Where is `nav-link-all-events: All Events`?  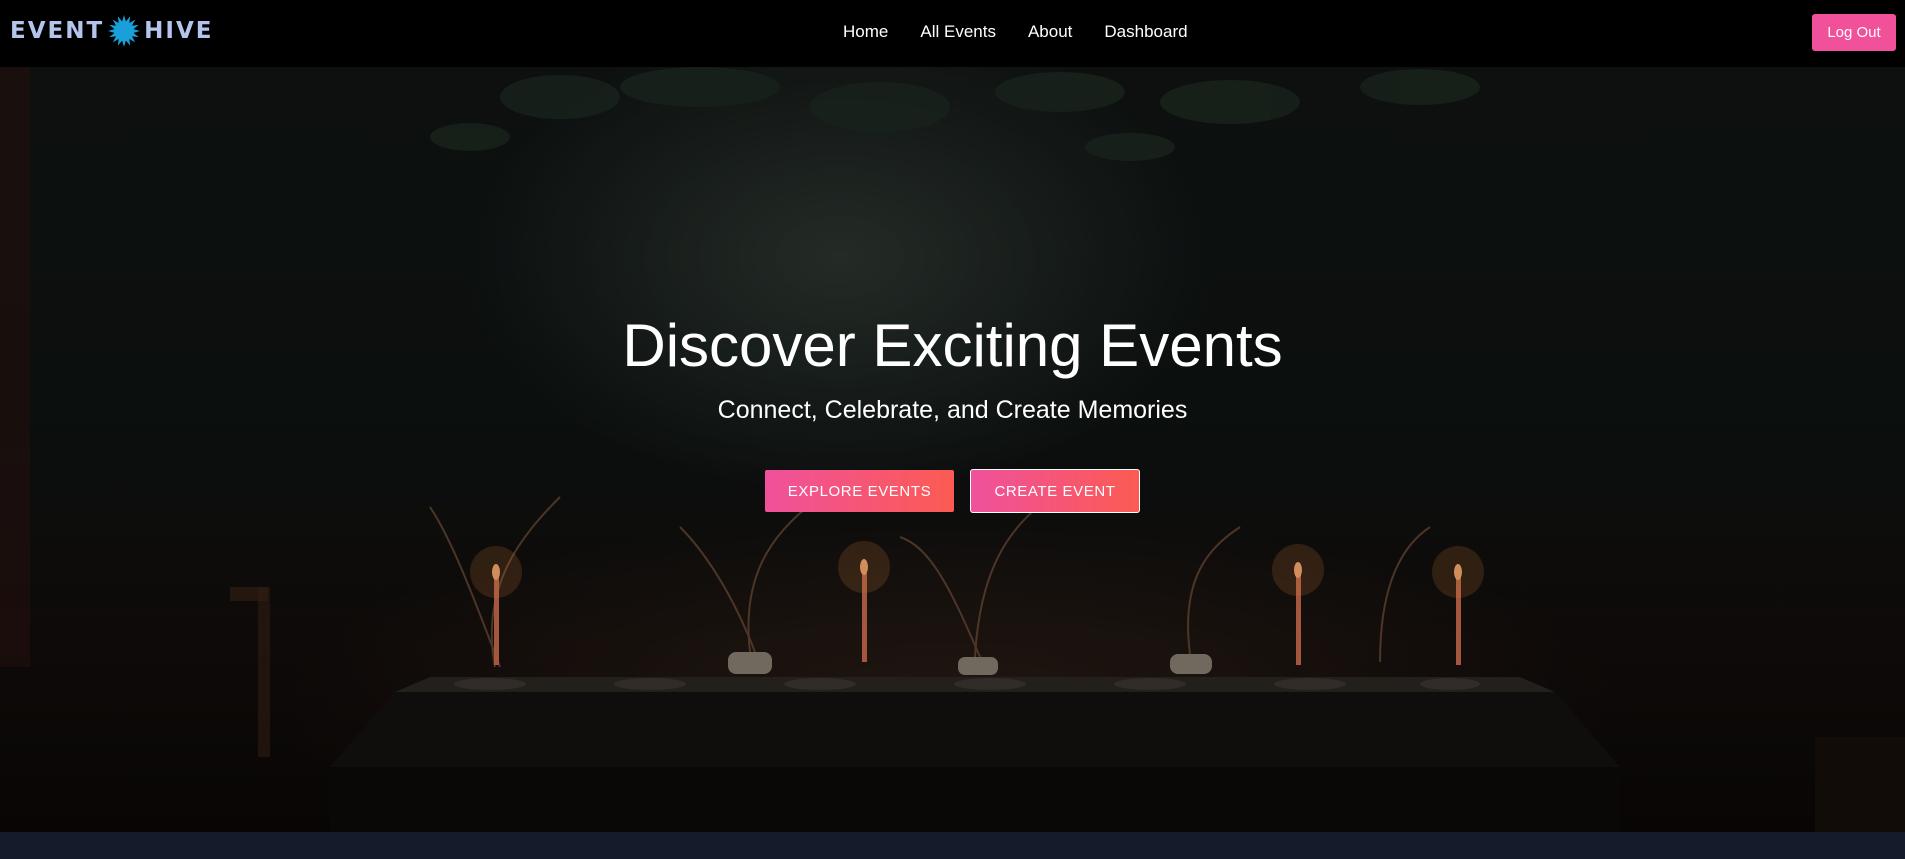
nav-link-all-events: All Events is located at coordinates (958, 31).